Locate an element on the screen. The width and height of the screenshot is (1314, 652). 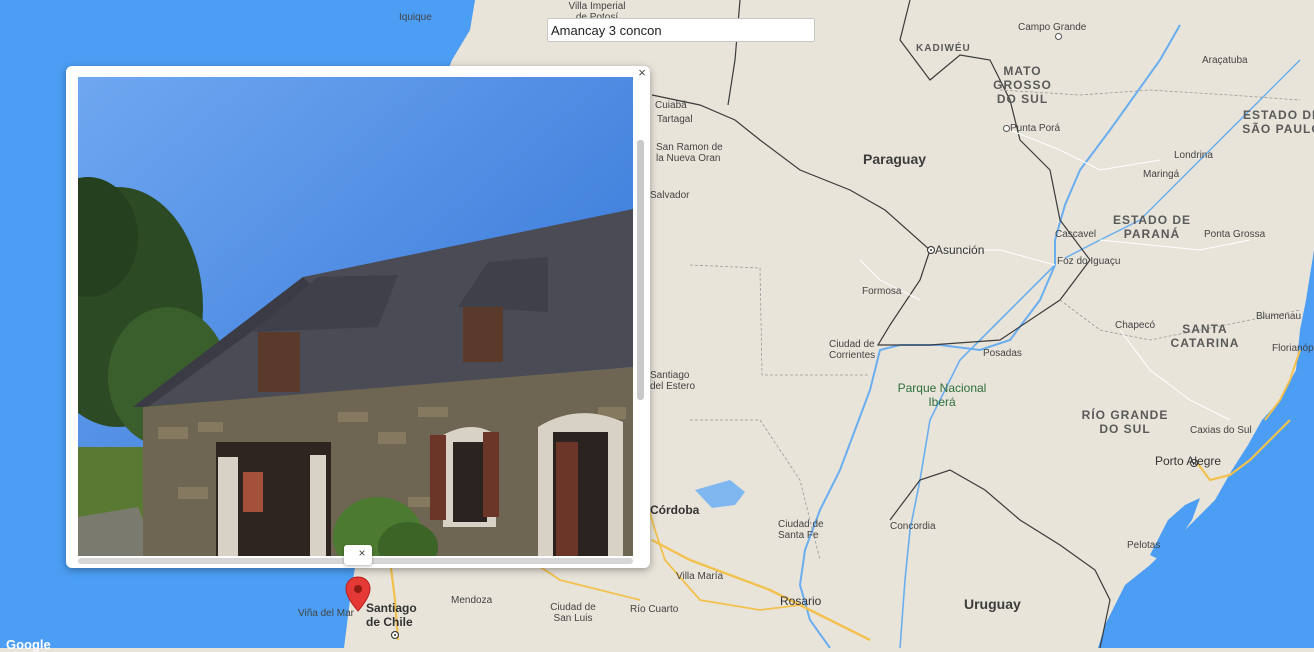
map-label: Blumenau is located at coordinates (1279, 316).